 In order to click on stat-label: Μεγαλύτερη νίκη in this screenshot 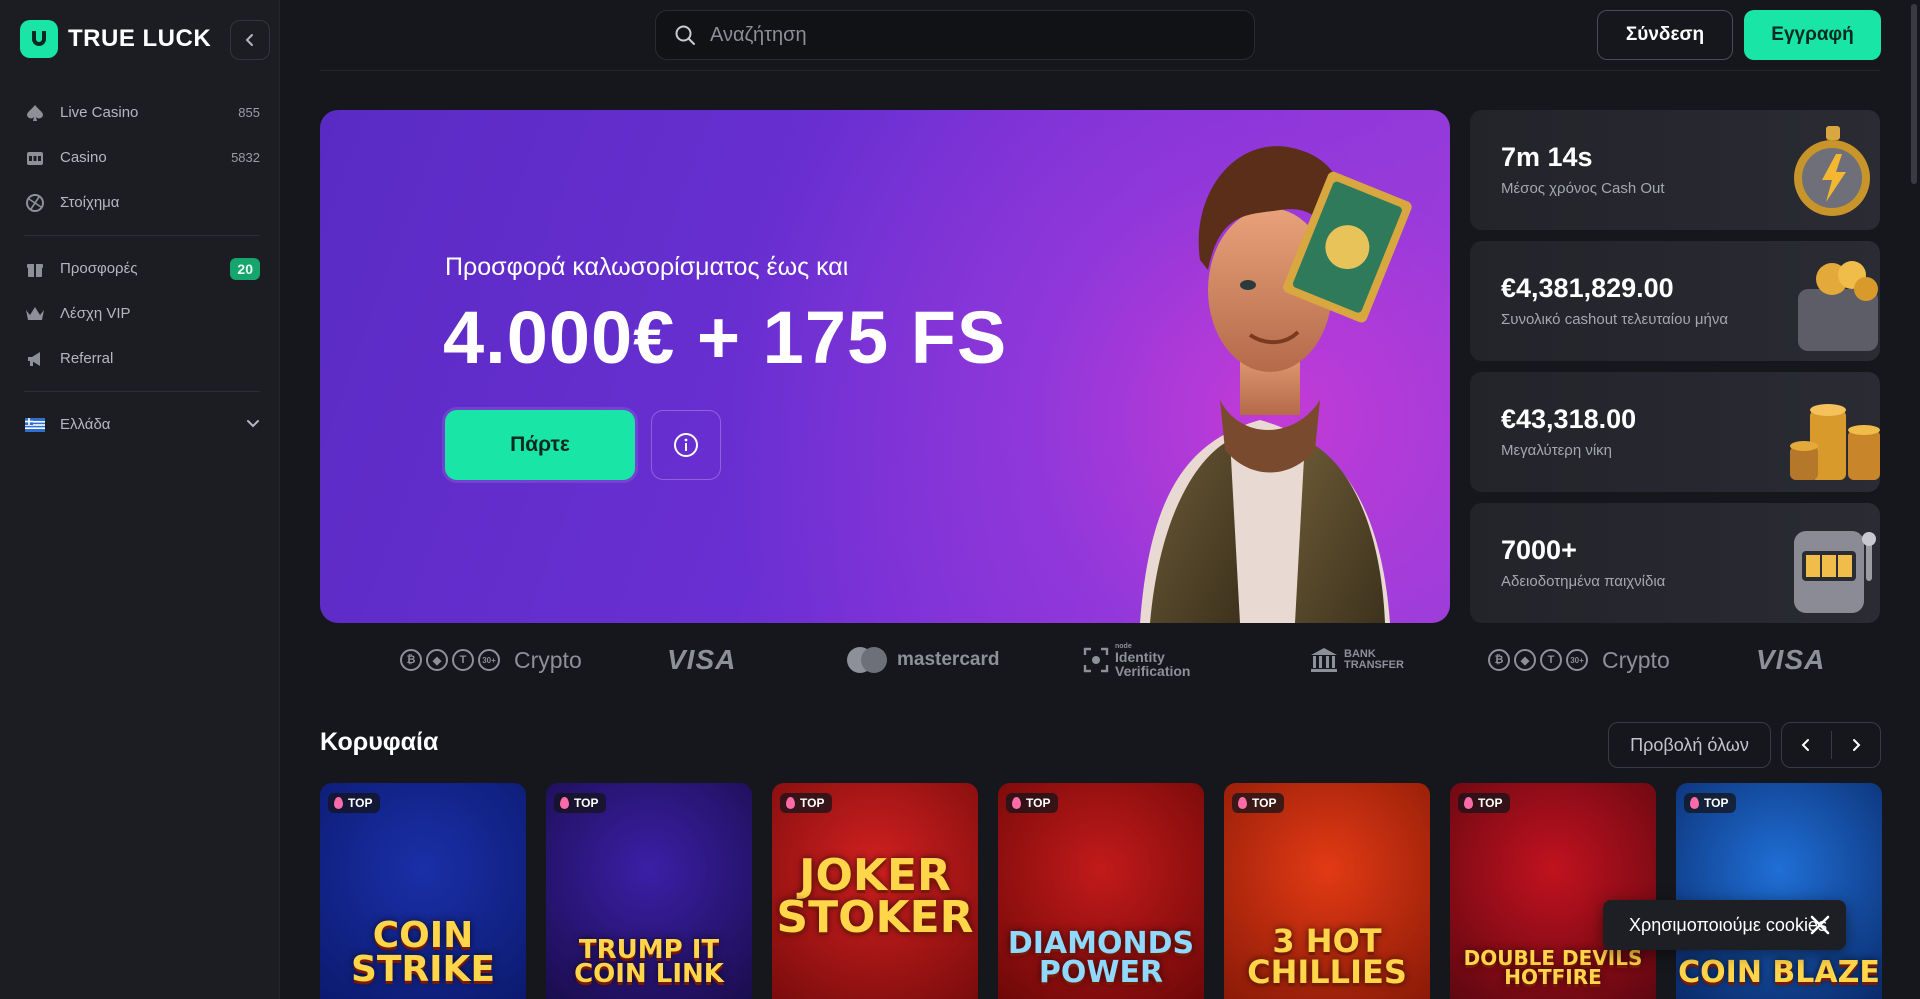, I will do `click(1557, 450)`.